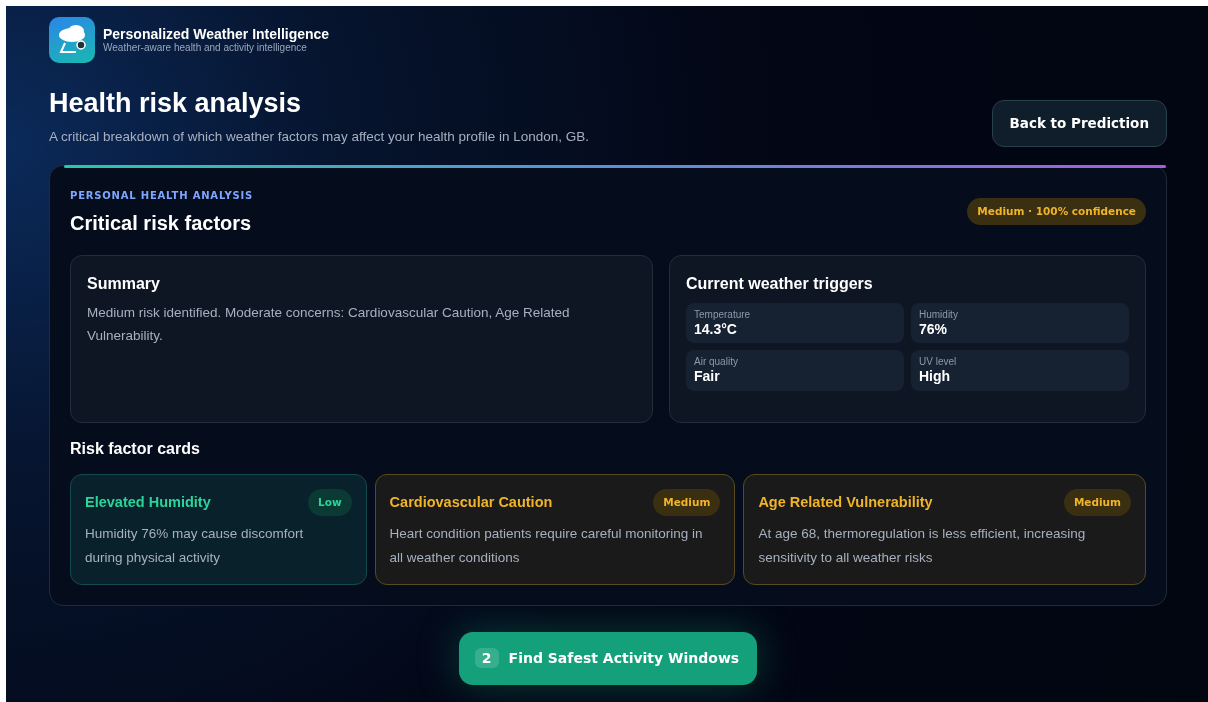 This screenshot has width=1208, height=702. Describe the element at coordinates (135, 448) in the screenshot. I see `cards-title: Risk factor cards` at that location.